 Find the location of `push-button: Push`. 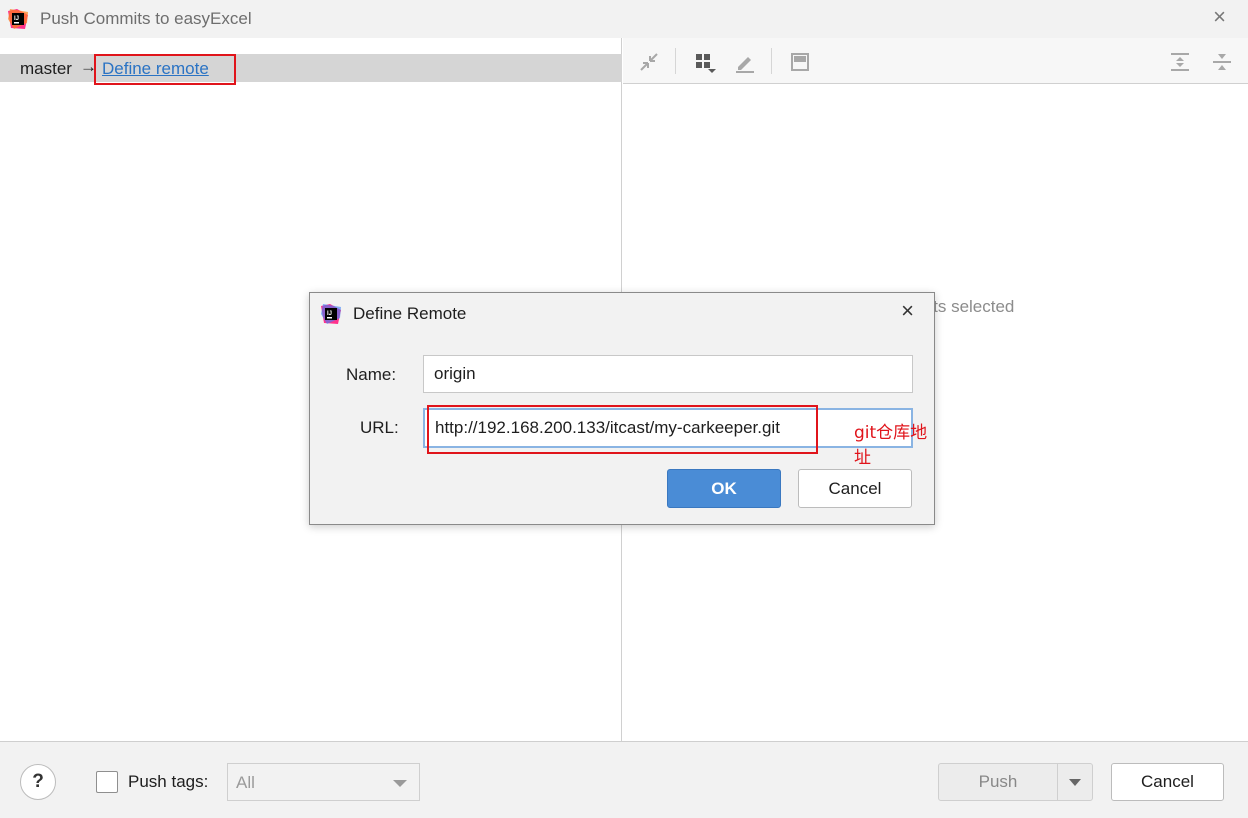

push-button: Push is located at coordinates (998, 782).